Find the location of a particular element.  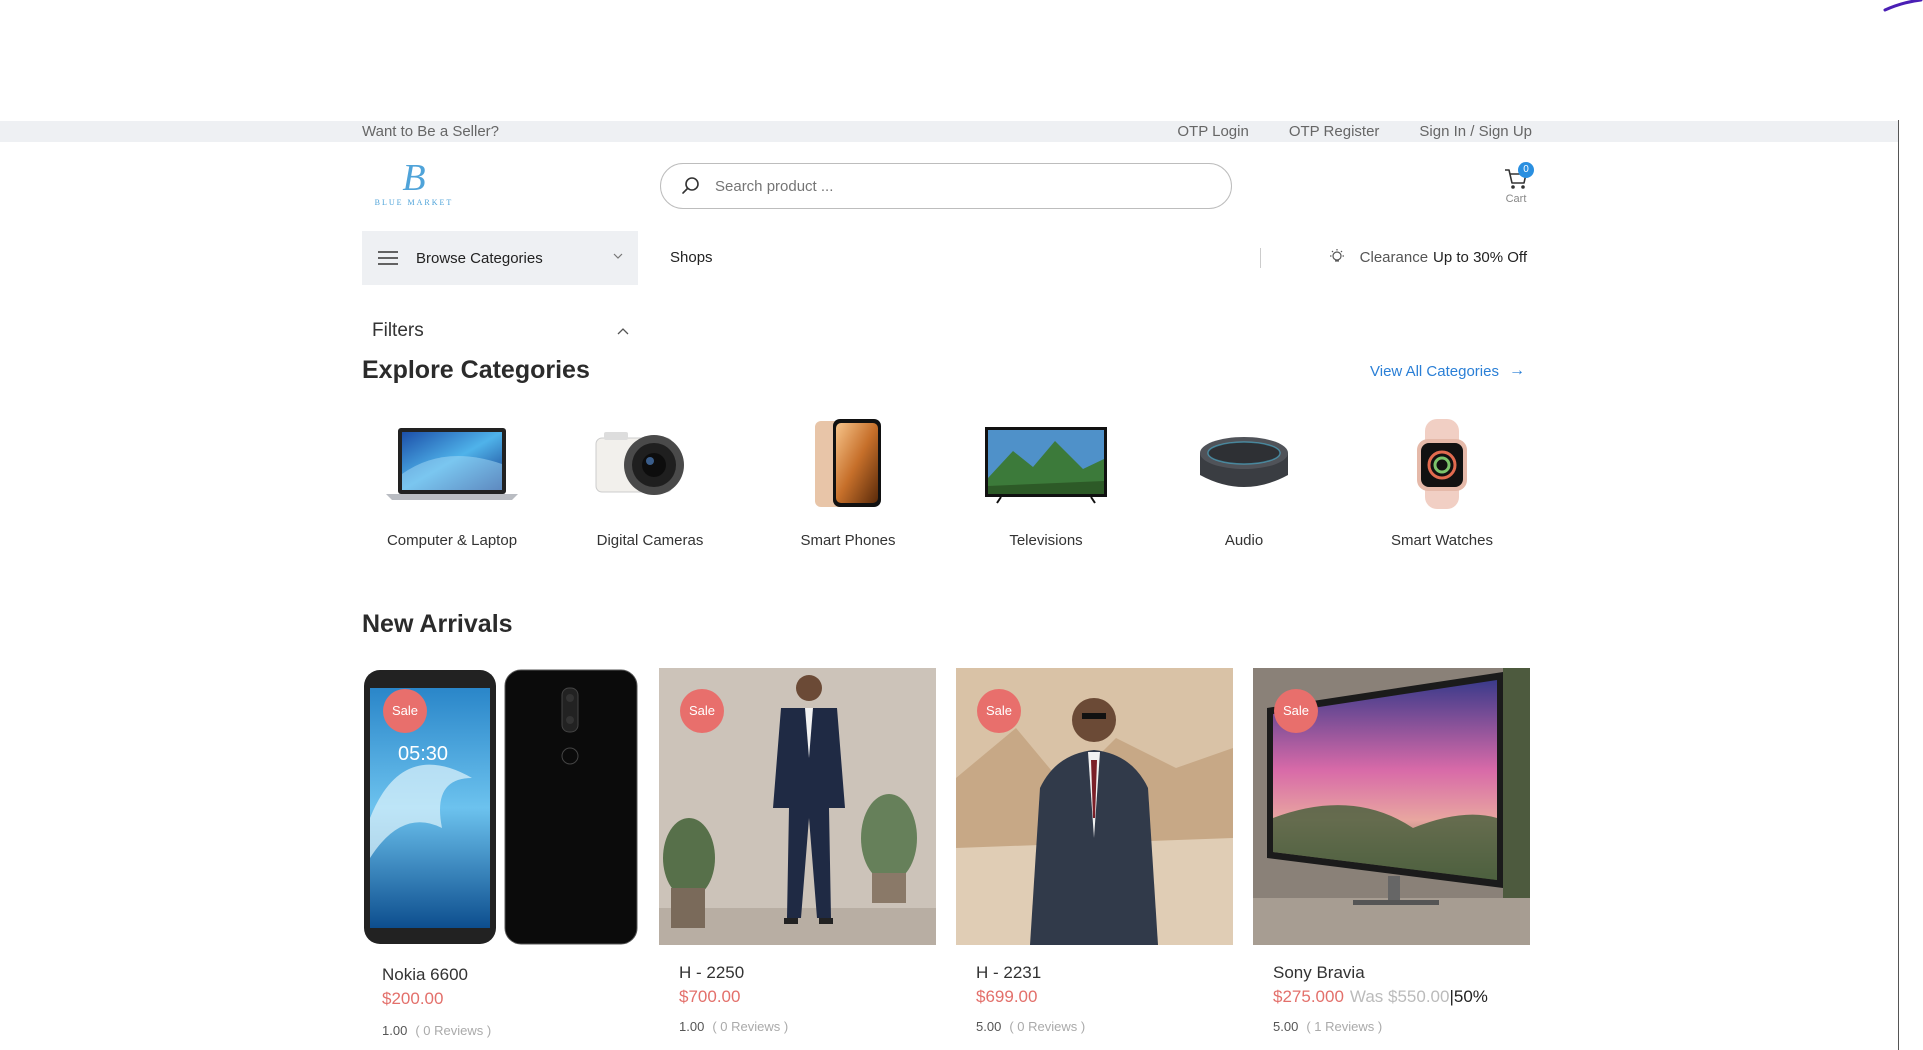

logo: B BLUE MARKET is located at coordinates (414, 183).